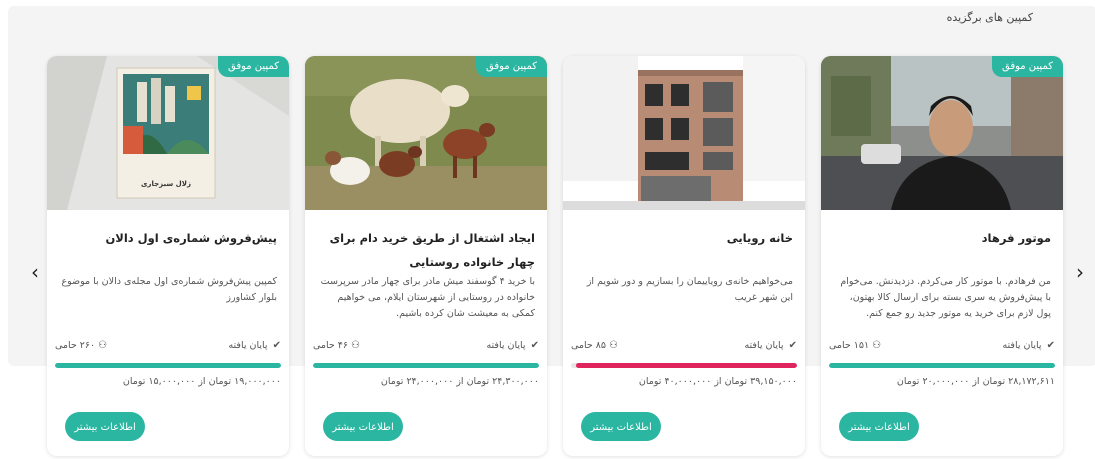 This screenshot has width=1095, height=459. I want to click on campaign-title: خانه رویایی, so click(684, 238).